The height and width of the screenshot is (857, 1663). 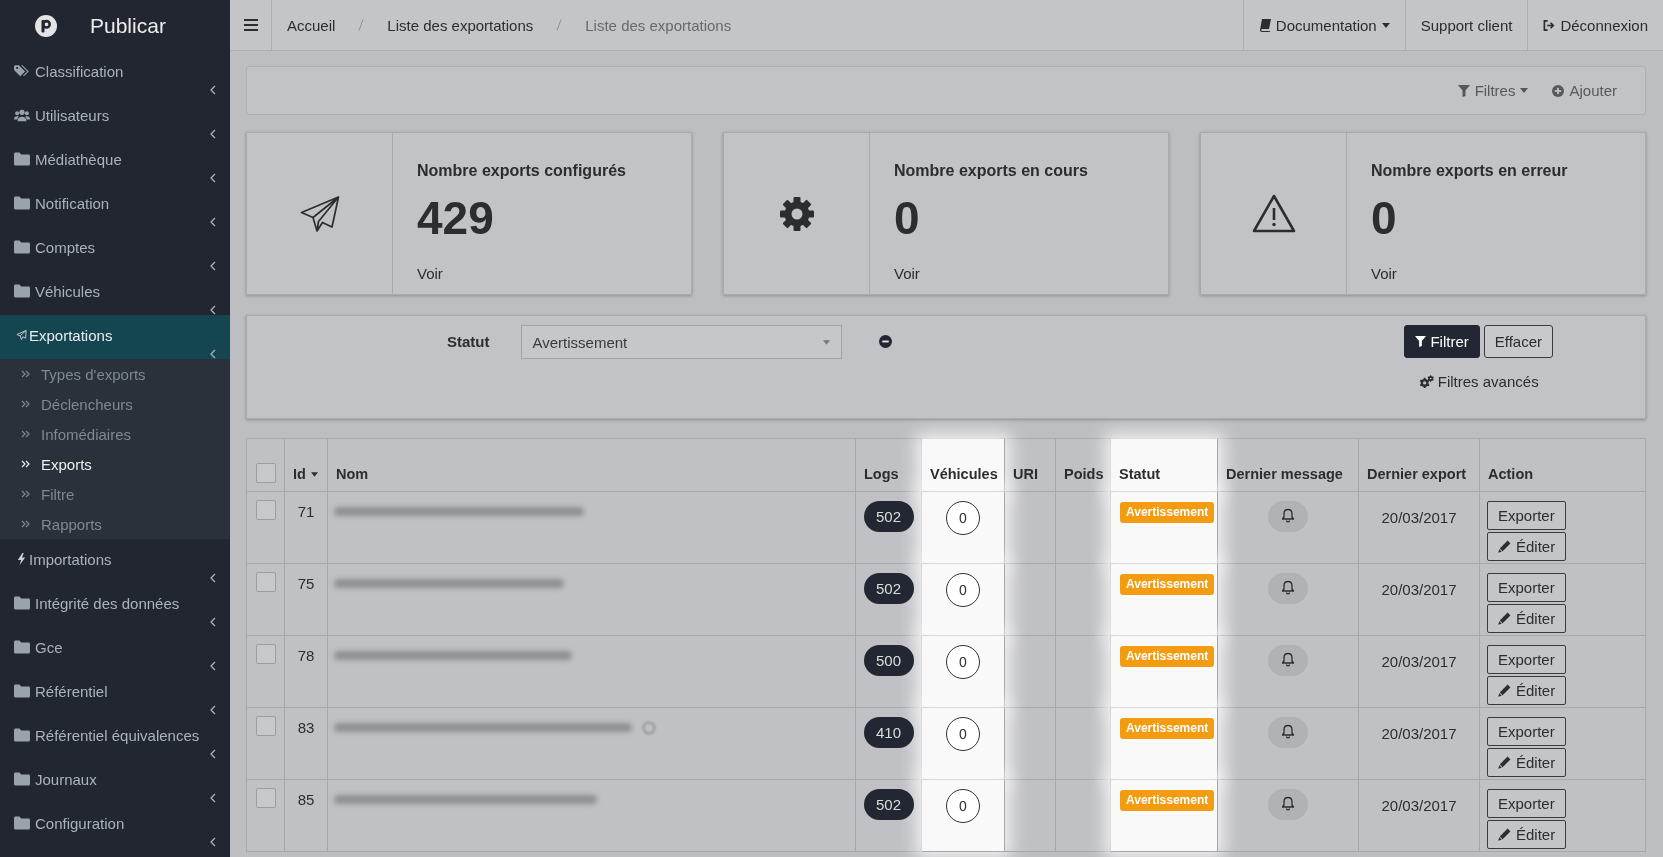 What do you see at coordinates (115, 494) in the screenshot?
I see `submenu-item: Filtre` at bounding box center [115, 494].